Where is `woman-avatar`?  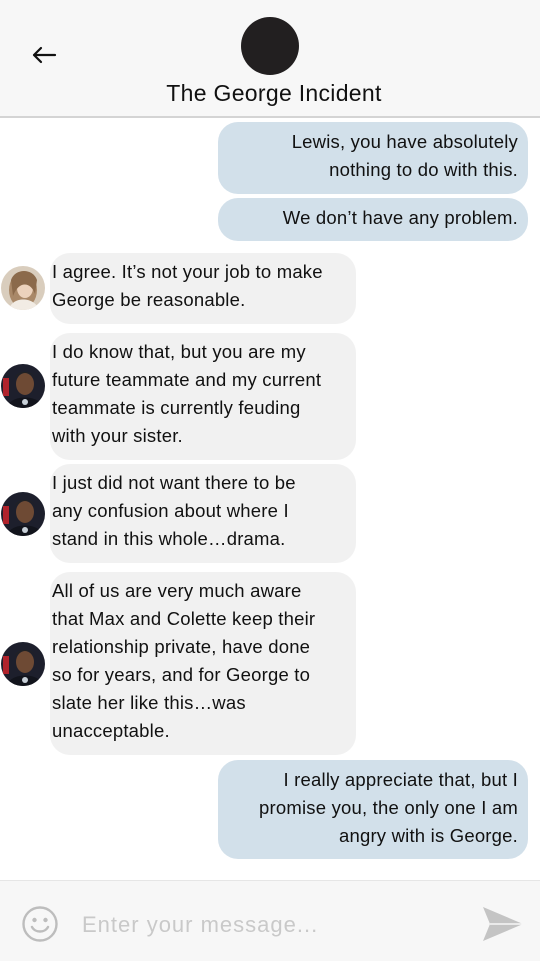
woman-avatar is located at coordinates (23, 288).